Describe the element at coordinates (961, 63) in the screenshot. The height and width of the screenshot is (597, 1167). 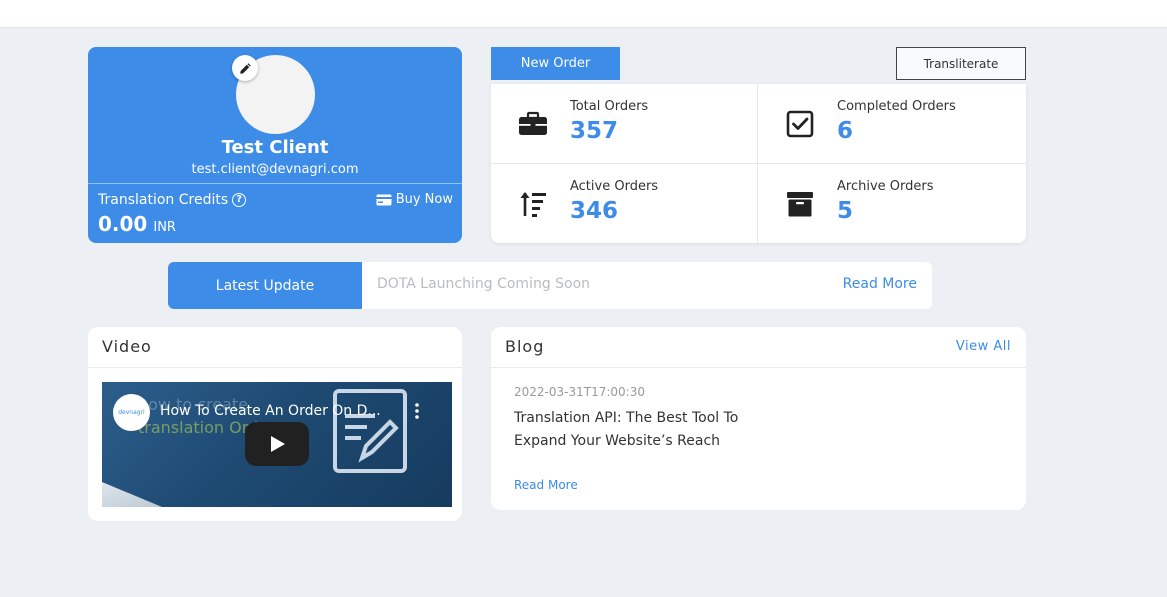
I see `transliterate-button: Transliterate` at that location.